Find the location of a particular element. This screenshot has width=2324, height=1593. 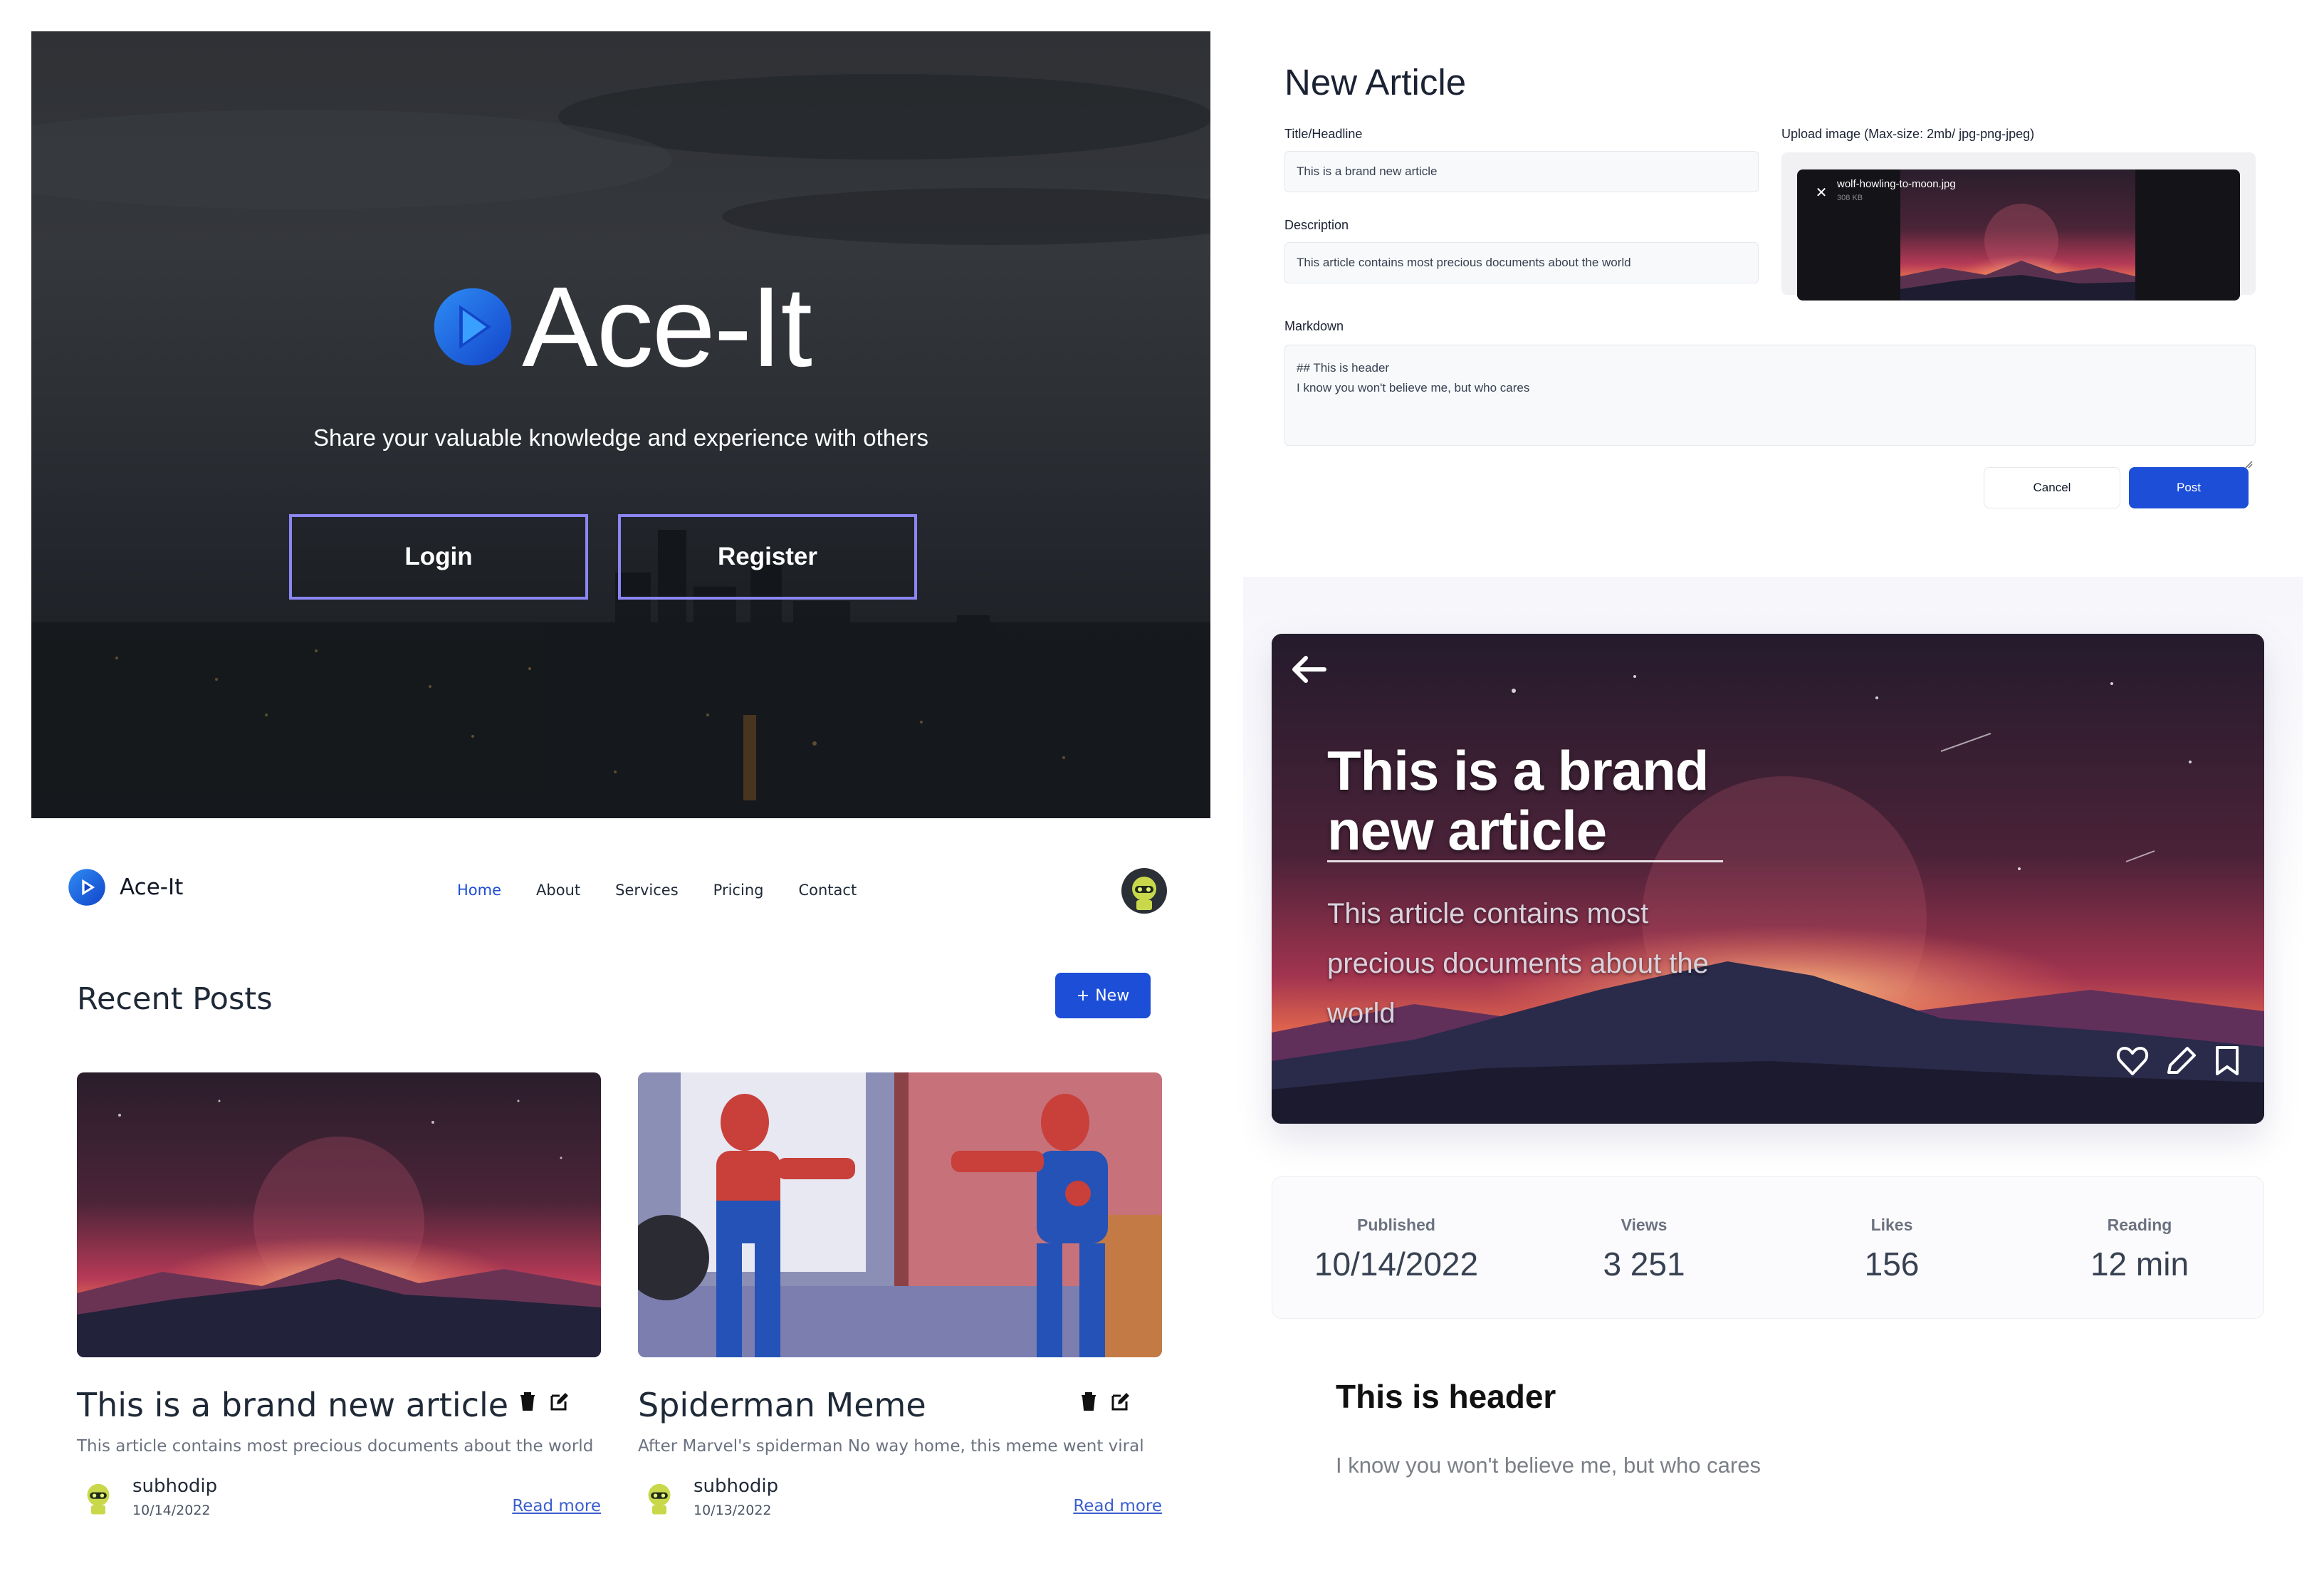

main-nav: Home About Services Pricing Contact is located at coordinates (657, 891).